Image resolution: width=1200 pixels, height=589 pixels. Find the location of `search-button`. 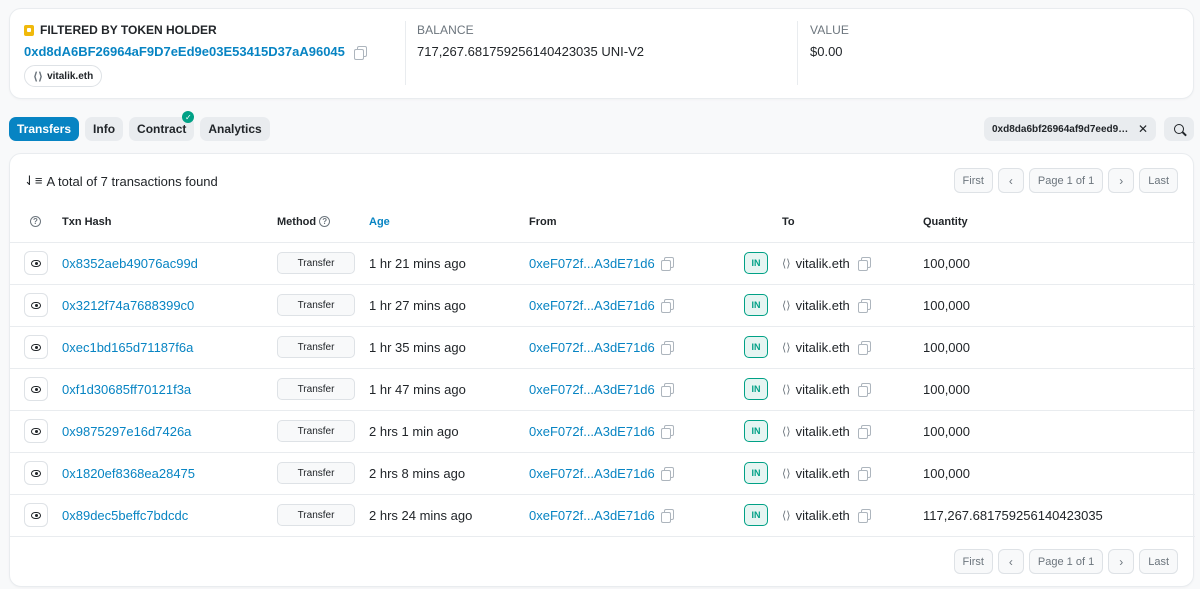

search-button is located at coordinates (1179, 129).